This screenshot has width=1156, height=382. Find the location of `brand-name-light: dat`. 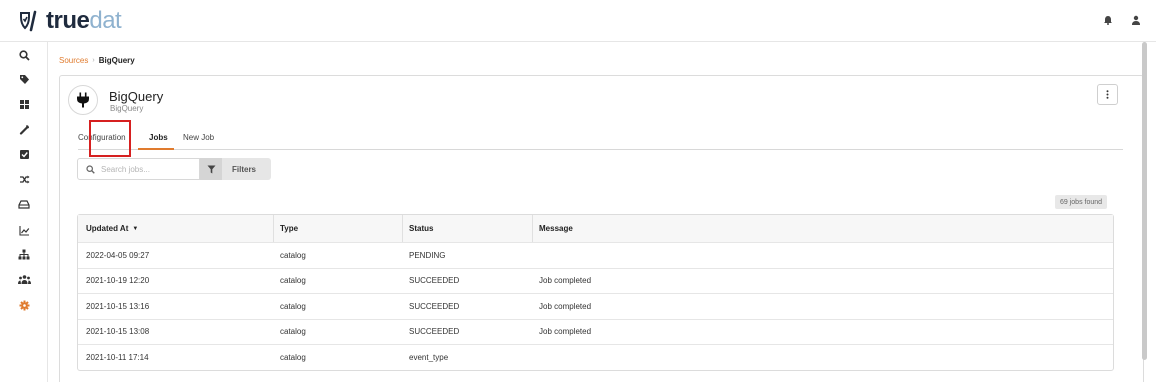

brand-name-light: dat is located at coordinates (105, 20).